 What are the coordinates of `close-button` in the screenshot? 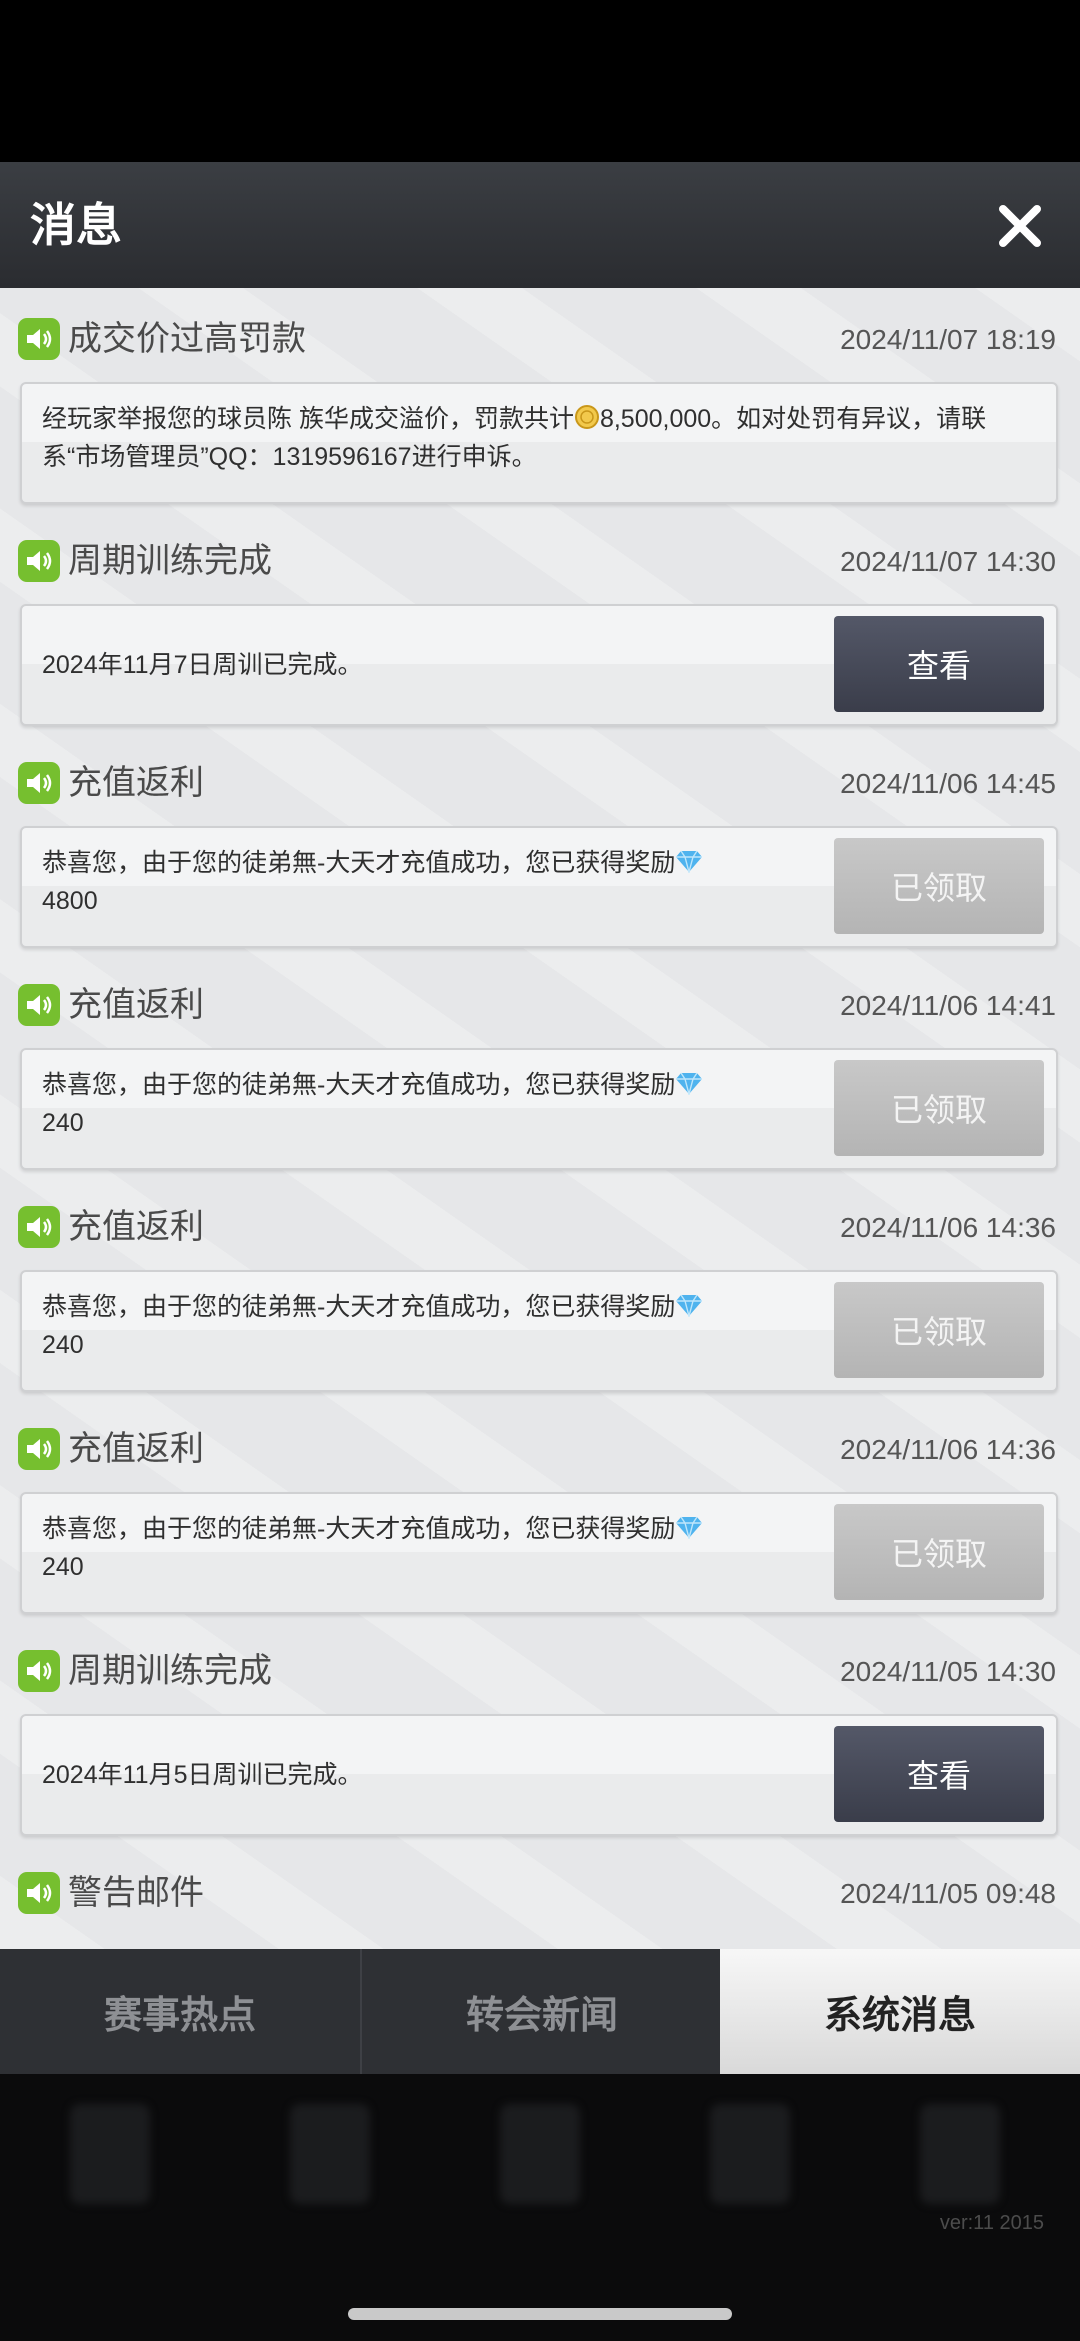 It's located at (1020, 226).